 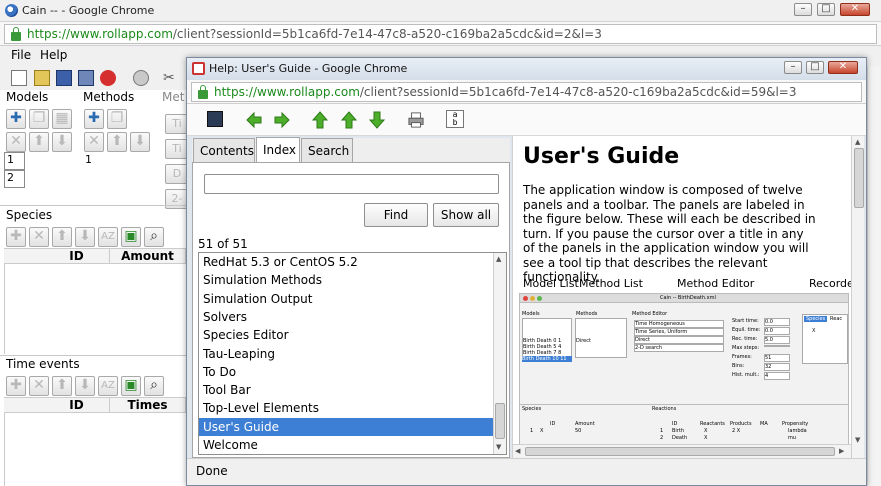 What do you see at coordinates (100, 34) in the screenshot?
I see `bg-url-host: https://www.rollapp.com` at bounding box center [100, 34].